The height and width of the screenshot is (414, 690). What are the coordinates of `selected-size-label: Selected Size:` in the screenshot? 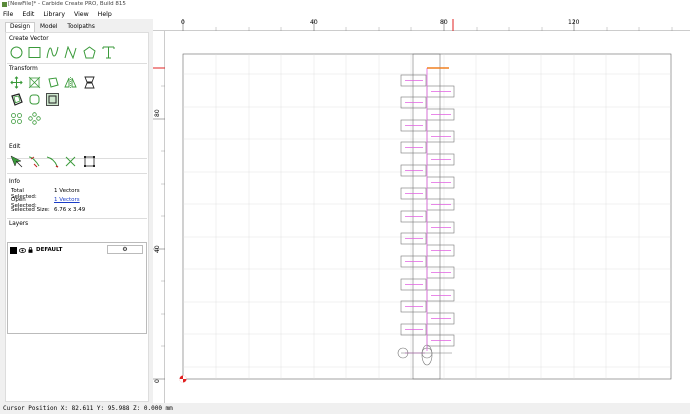 It's located at (30, 210).